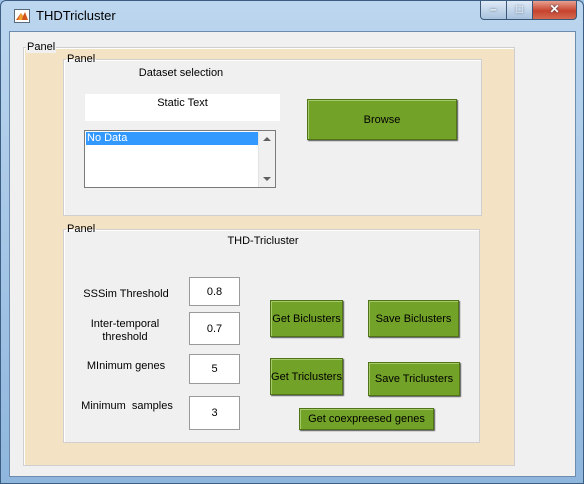 This screenshot has width=584, height=484. Describe the element at coordinates (126, 294) in the screenshot. I see `sssim-threshold-label: SSSim Threshold` at that location.